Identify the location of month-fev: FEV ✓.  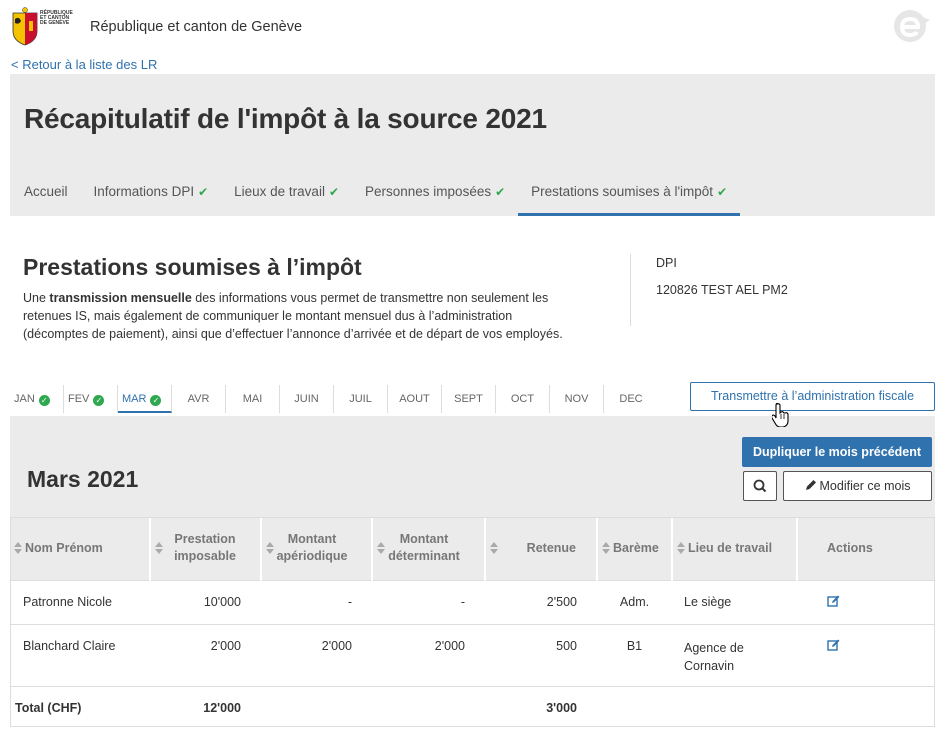
(91, 399).